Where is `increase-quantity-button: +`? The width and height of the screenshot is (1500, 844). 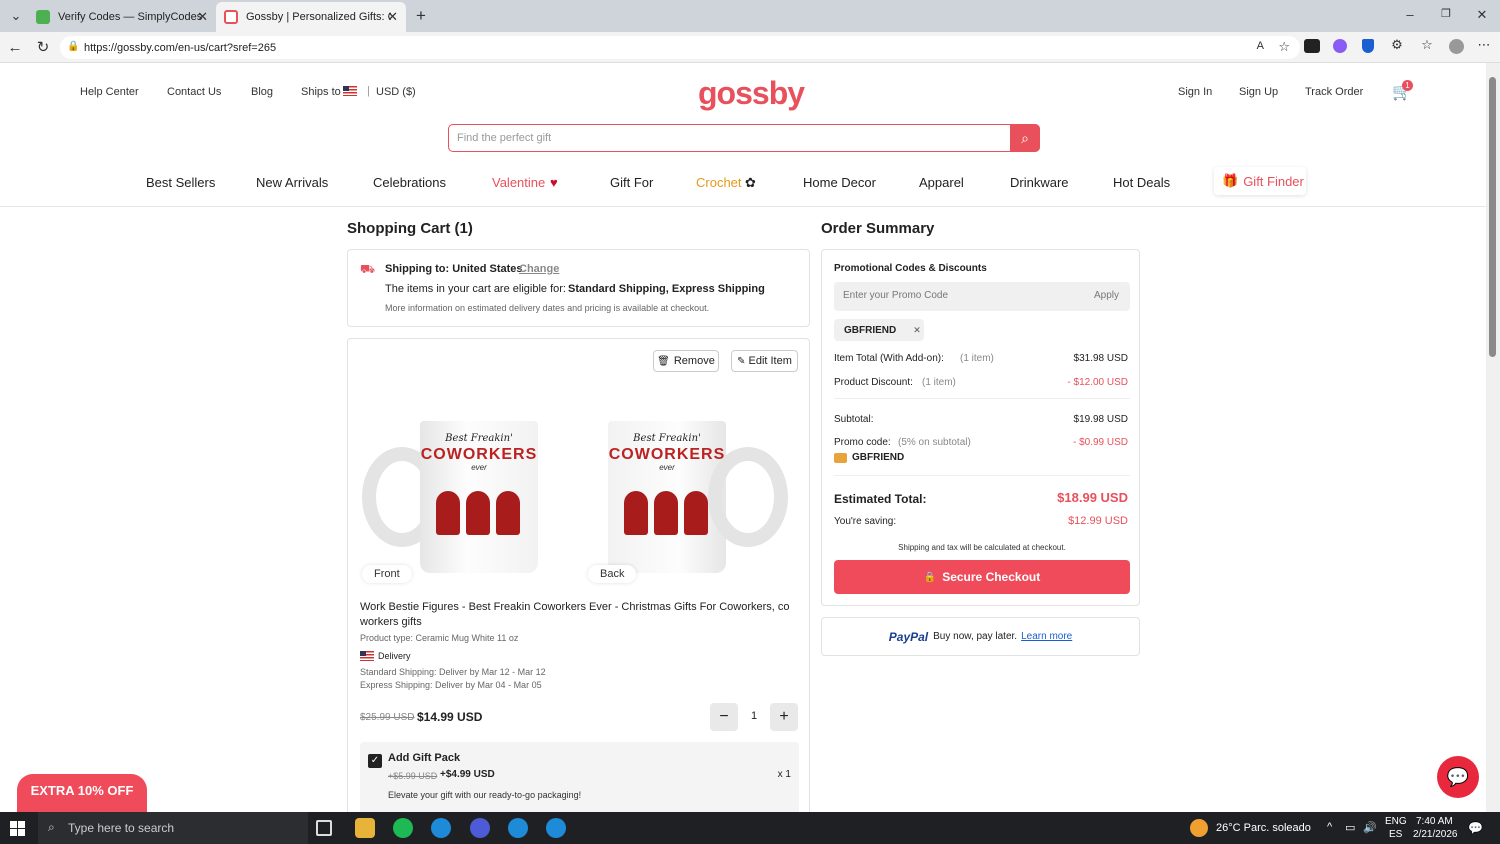
increase-quantity-button: + is located at coordinates (784, 717).